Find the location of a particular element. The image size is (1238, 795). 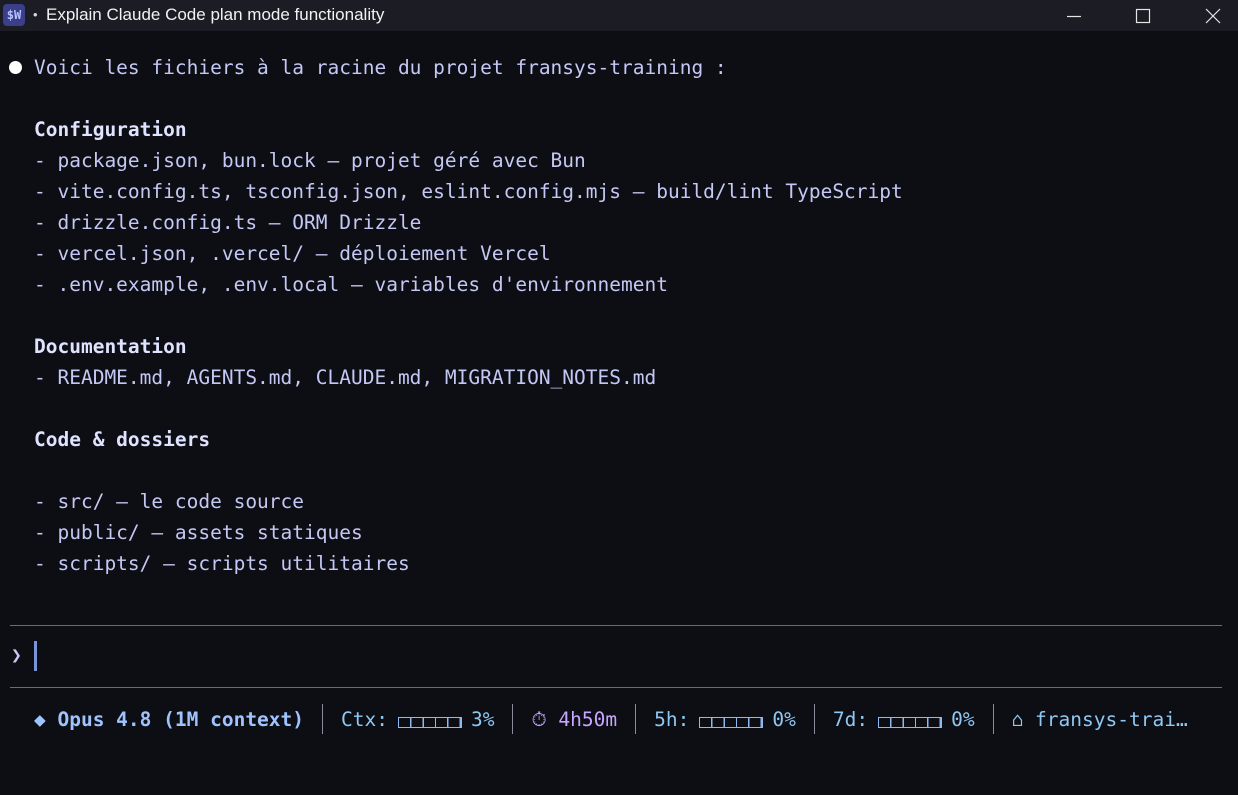

maximize-icon is located at coordinates (1143, 15).